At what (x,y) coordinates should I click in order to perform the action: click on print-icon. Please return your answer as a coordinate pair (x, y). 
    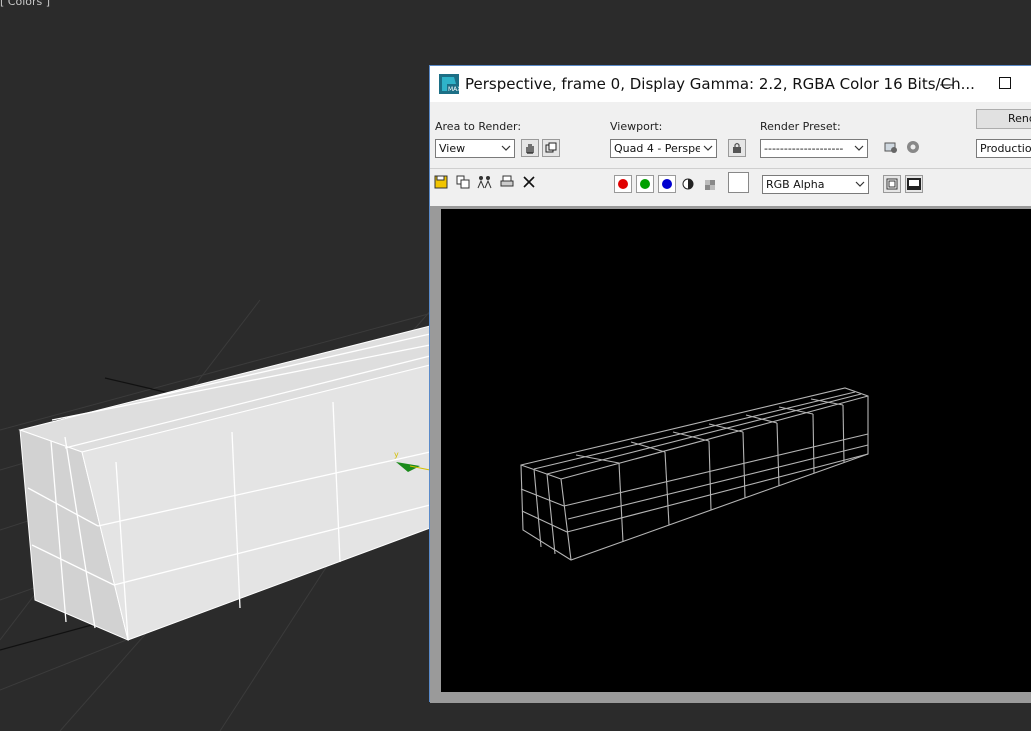
    Looking at the image, I should click on (507, 183).